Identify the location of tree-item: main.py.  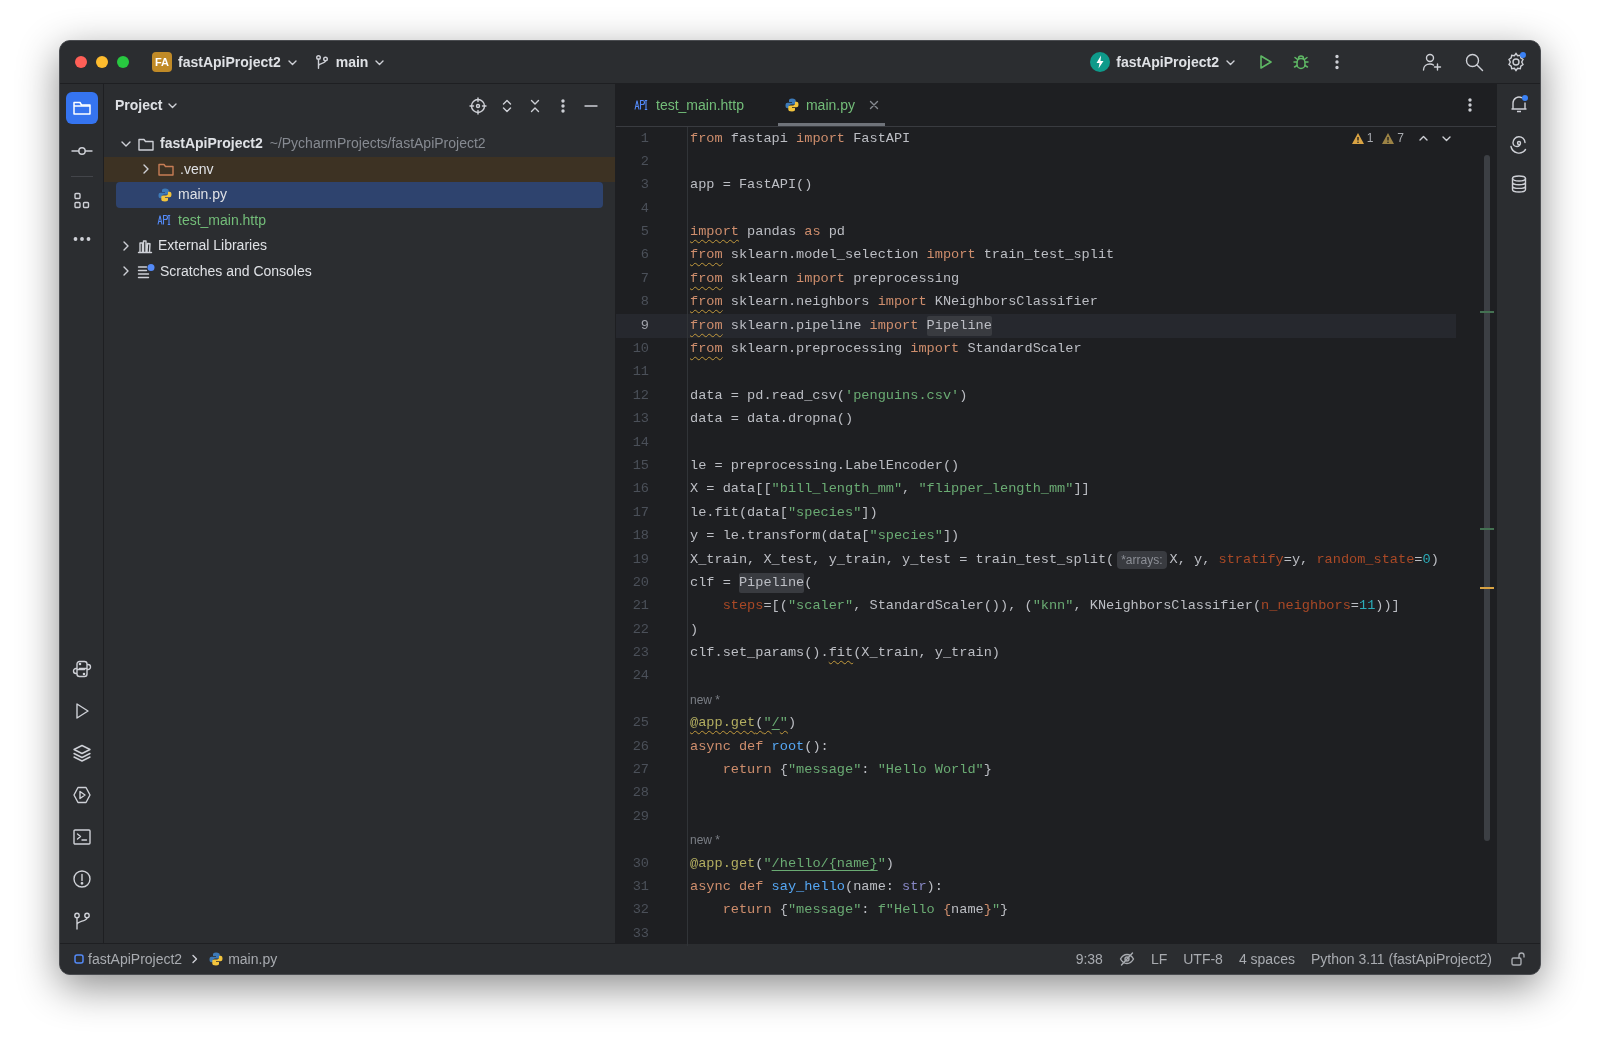
(359, 195).